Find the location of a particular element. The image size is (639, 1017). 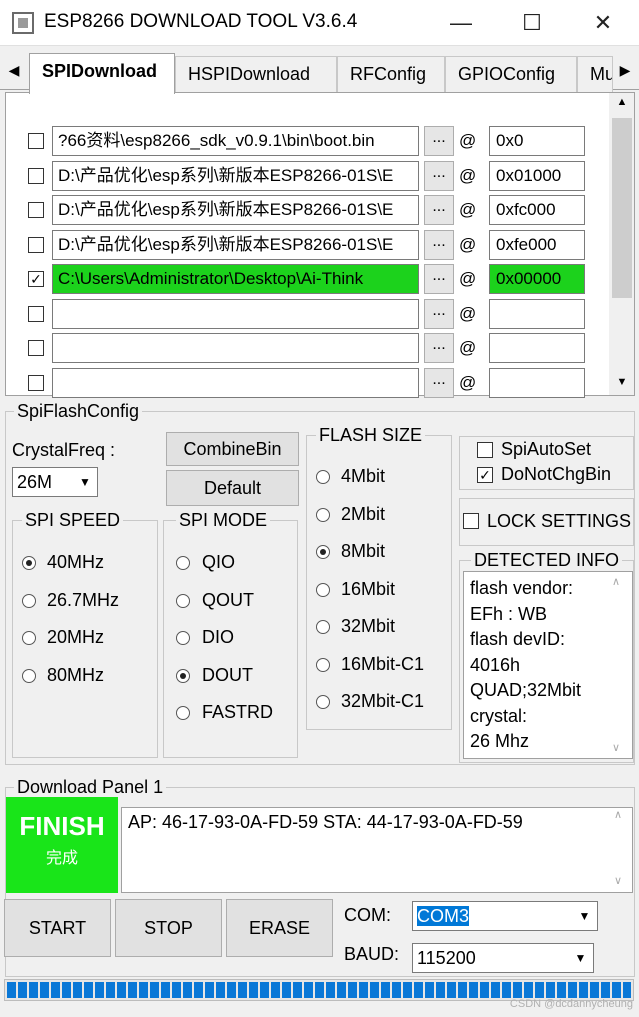

info-scroll-down-icon: ∨ is located at coordinates (616, 749).